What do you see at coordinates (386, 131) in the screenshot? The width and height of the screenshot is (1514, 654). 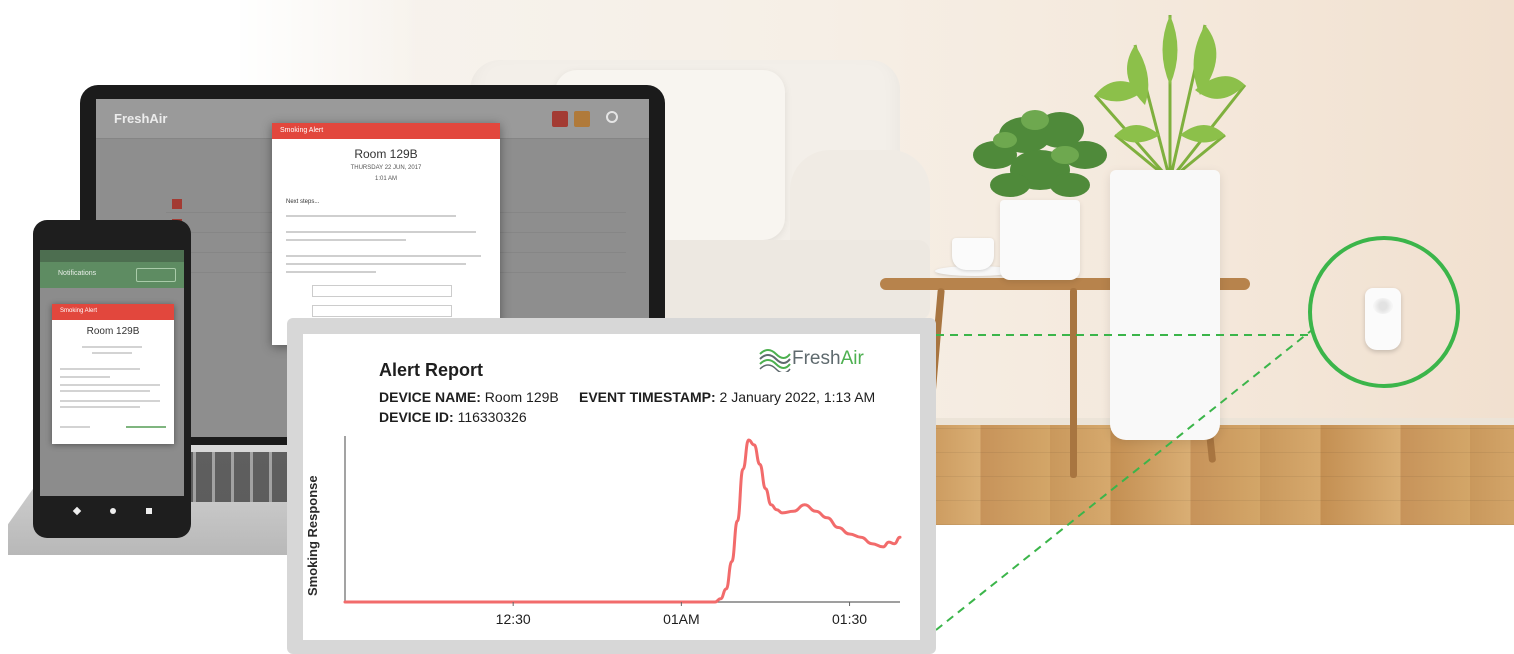 I see `modal-header: Smoking Alert` at bounding box center [386, 131].